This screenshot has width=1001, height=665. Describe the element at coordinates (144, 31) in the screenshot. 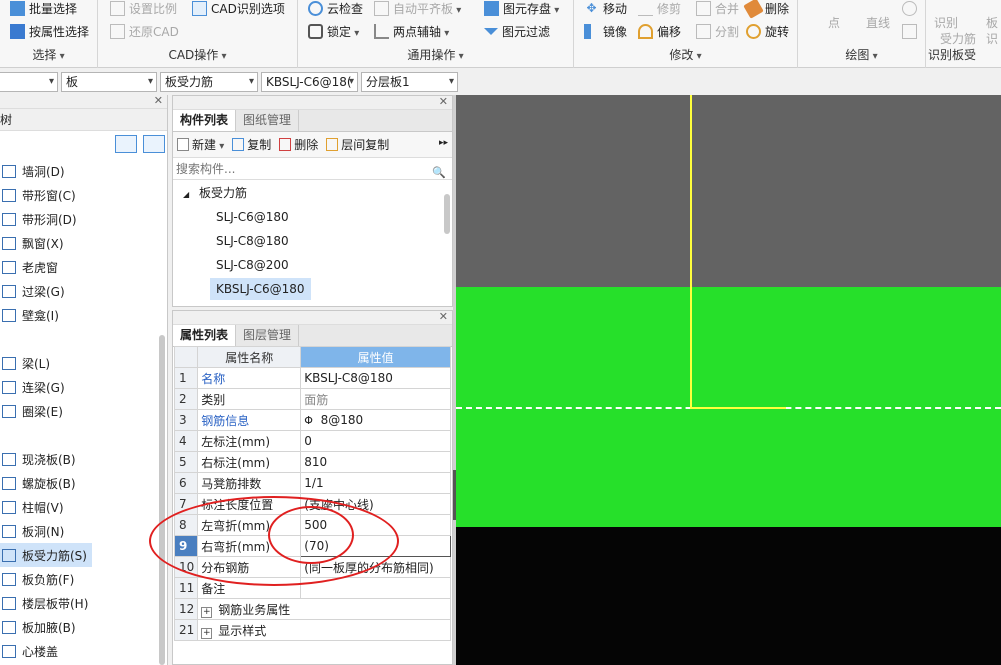

I see `restore-cad-button: 还原CAD` at that location.